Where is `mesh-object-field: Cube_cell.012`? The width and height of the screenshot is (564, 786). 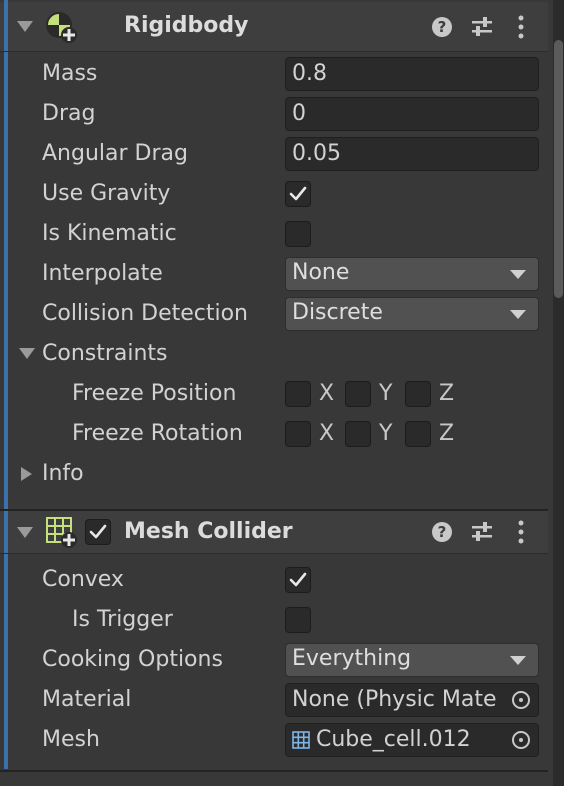
mesh-object-field: Cube_cell.012 is located at coordinates (412, 740).